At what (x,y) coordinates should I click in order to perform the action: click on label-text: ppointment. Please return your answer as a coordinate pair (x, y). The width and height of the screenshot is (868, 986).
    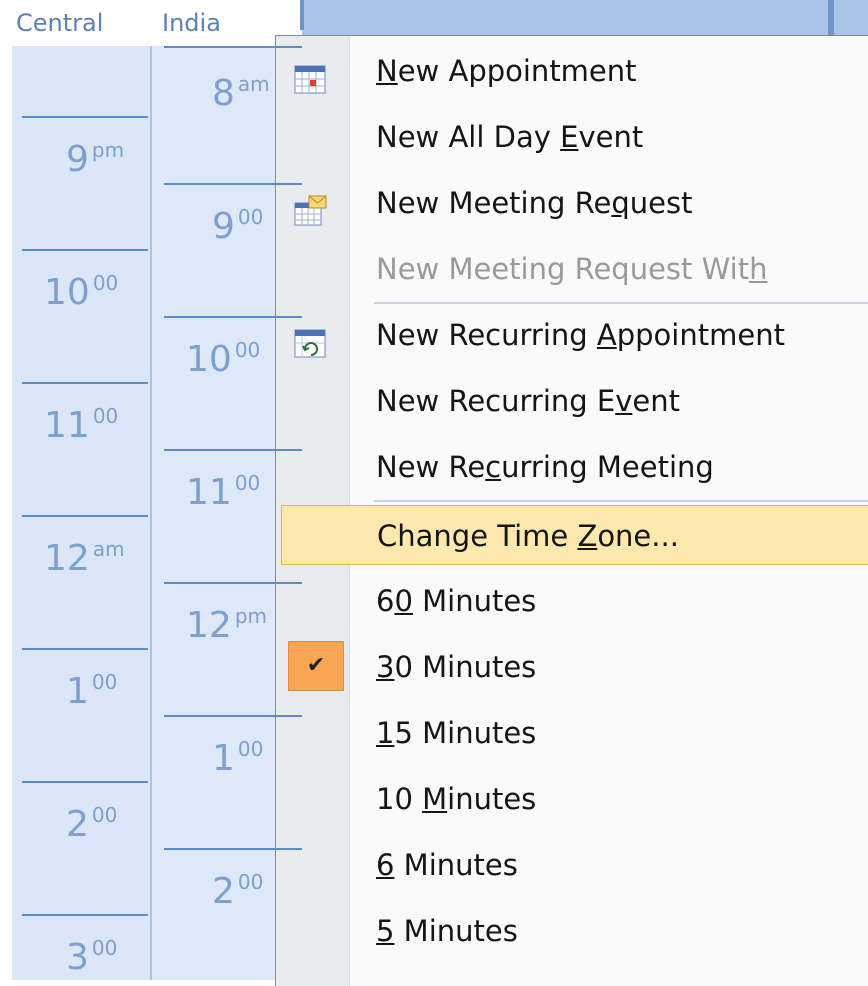
    Looking at the image, I should click on (700, 335).